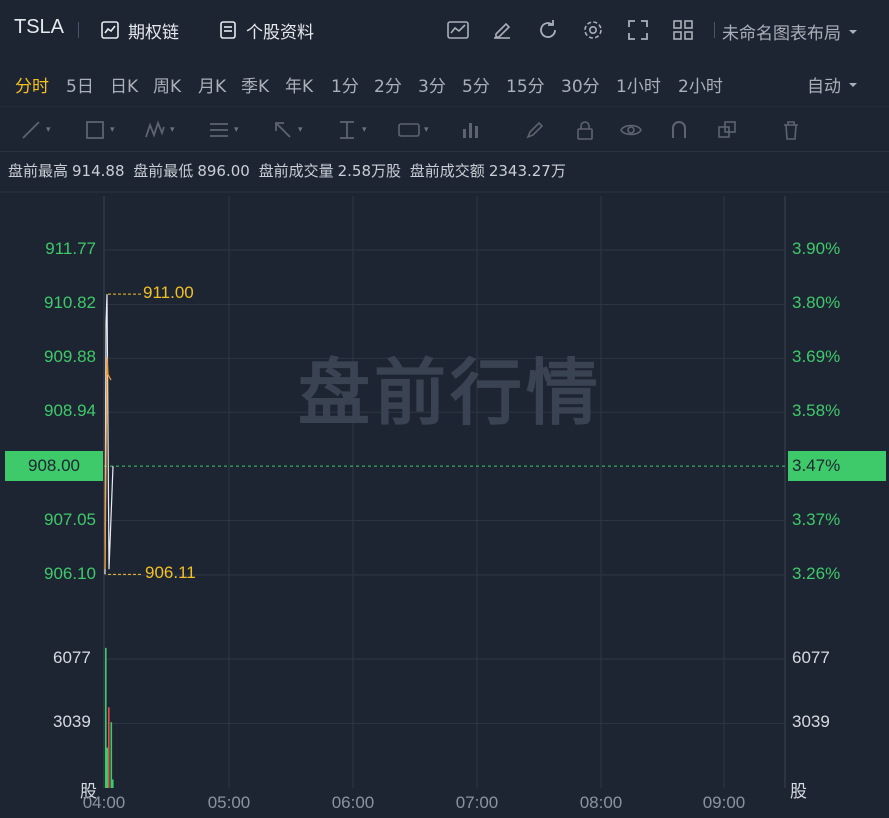 This screenshot has height=818, width=889. Describe the element at coordinates (168, 293) in the screenshot. I see `high-marker-label: 911.00` at that location.